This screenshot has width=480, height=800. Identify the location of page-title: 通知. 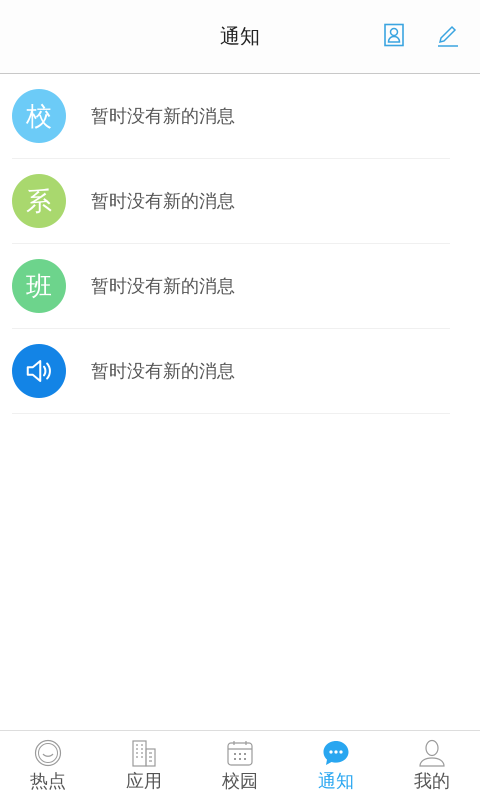
(240, 36).